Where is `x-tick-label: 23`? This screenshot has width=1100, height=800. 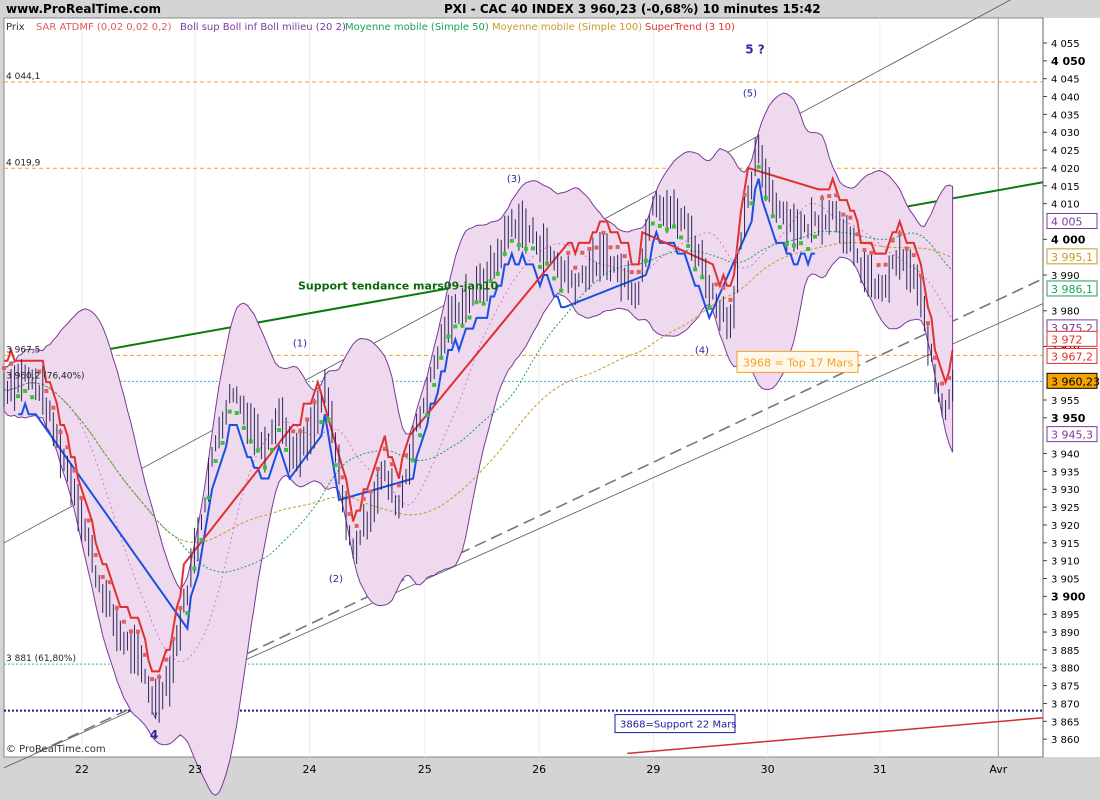 x-tick-label: 23 is located at coordinates (195, 769).